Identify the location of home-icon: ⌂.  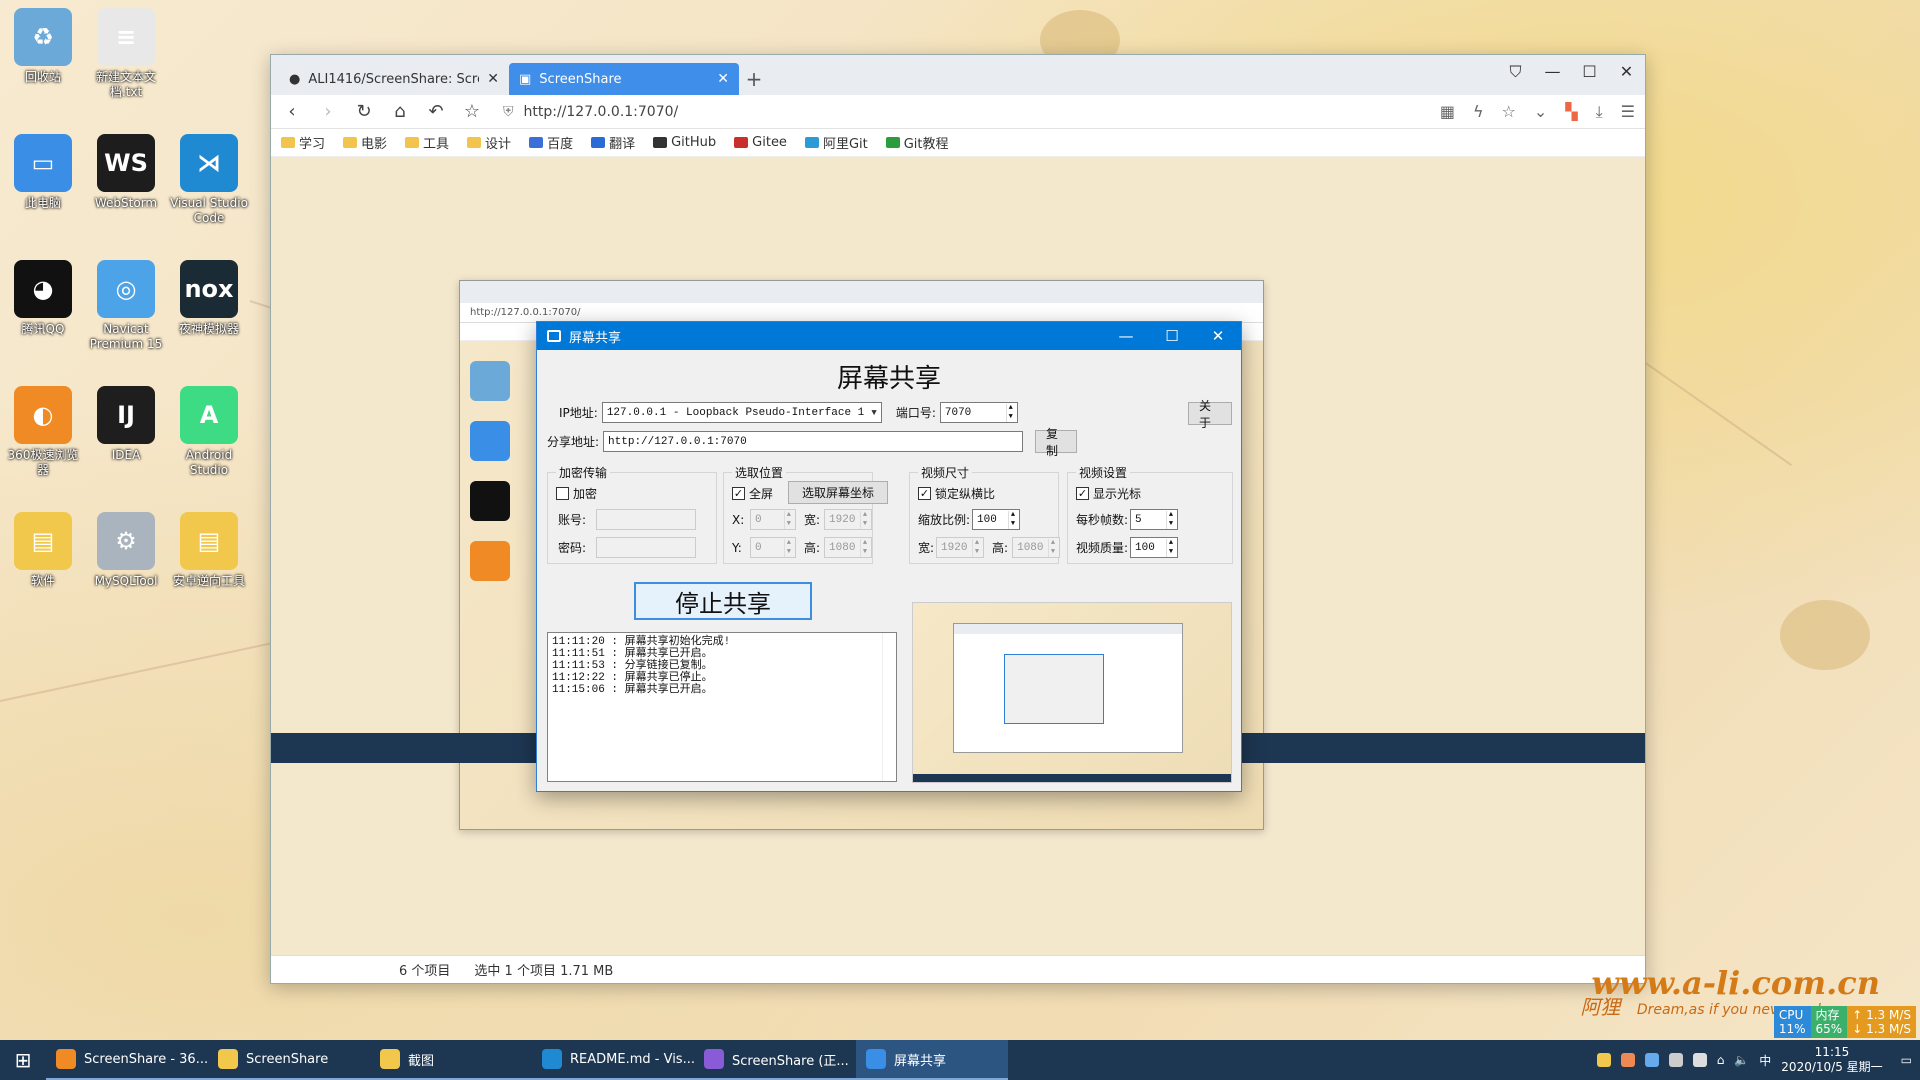
(400, 111).